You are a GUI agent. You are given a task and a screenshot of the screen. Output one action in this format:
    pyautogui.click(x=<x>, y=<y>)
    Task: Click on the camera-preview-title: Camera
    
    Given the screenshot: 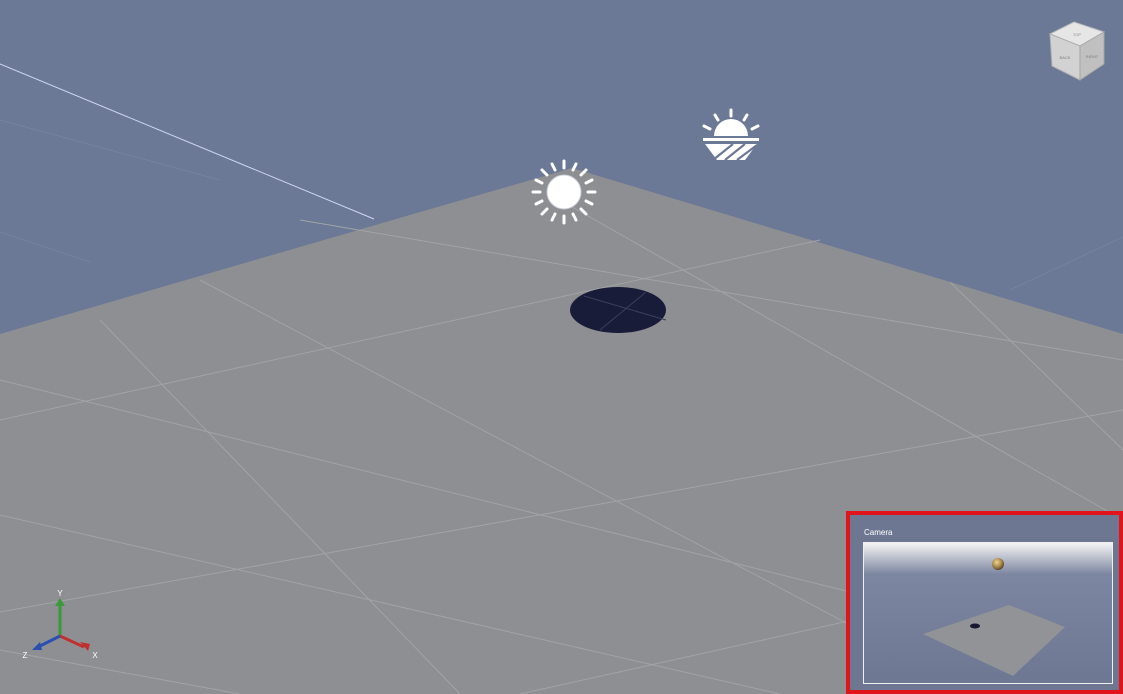 What is the action you would take?
    pyautogui.click(x=878, y=532)
    